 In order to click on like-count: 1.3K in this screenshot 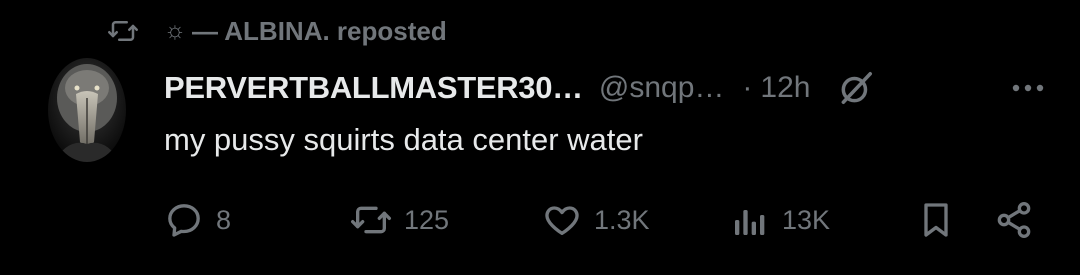, I will do `click(622, 219)`.